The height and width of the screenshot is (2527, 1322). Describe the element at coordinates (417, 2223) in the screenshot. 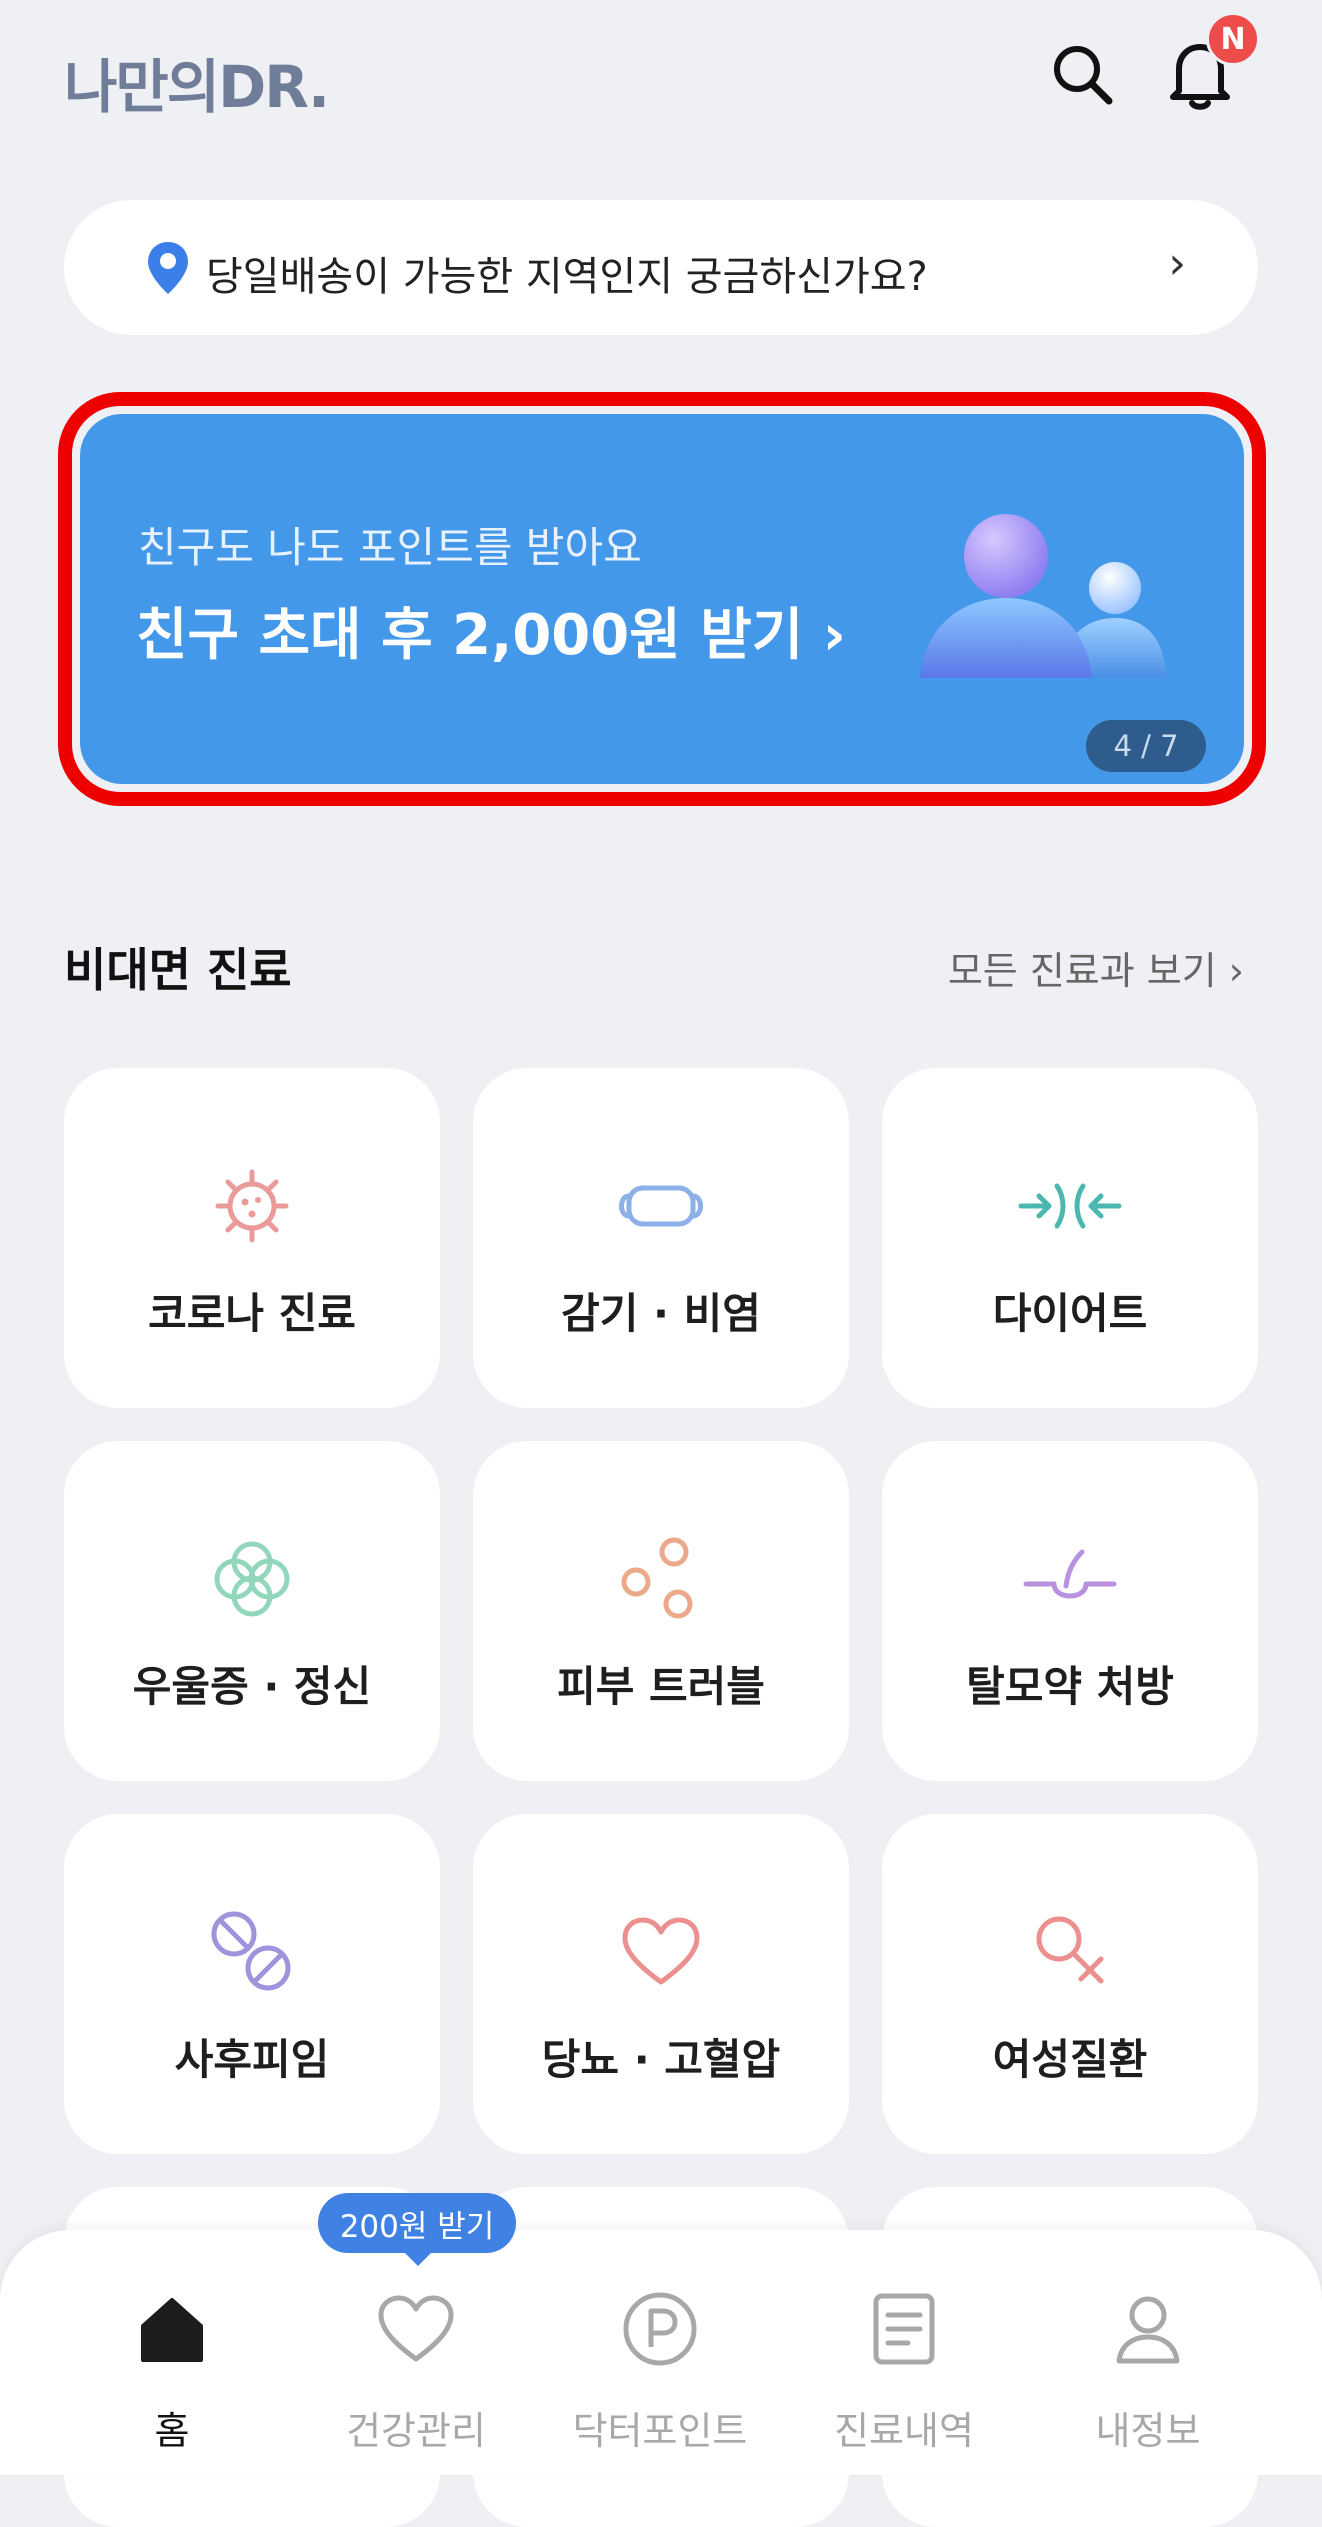

I see `reward-tooltip: 200원 받기` at that location.